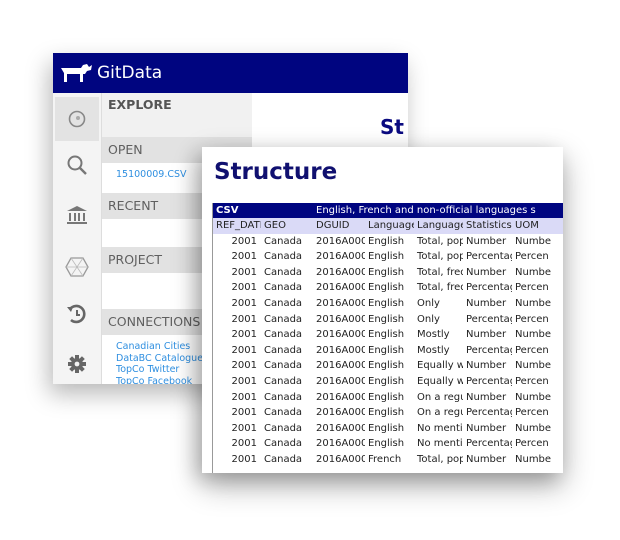 The width and height of the screenshot is (620, 540). I want to click on column-header: Statistics, so click(487, 226).